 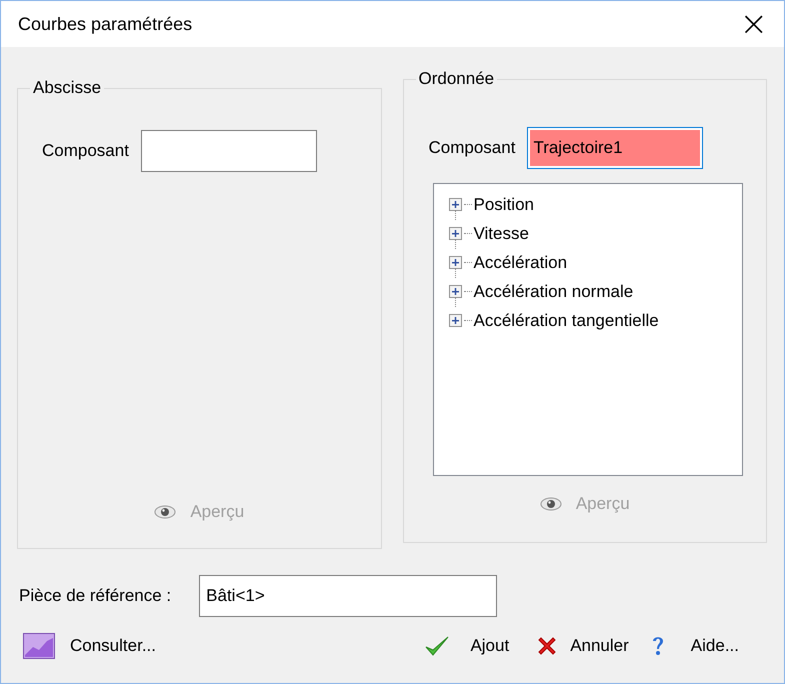 I want to click on component-field, so click(x=228, y=151).